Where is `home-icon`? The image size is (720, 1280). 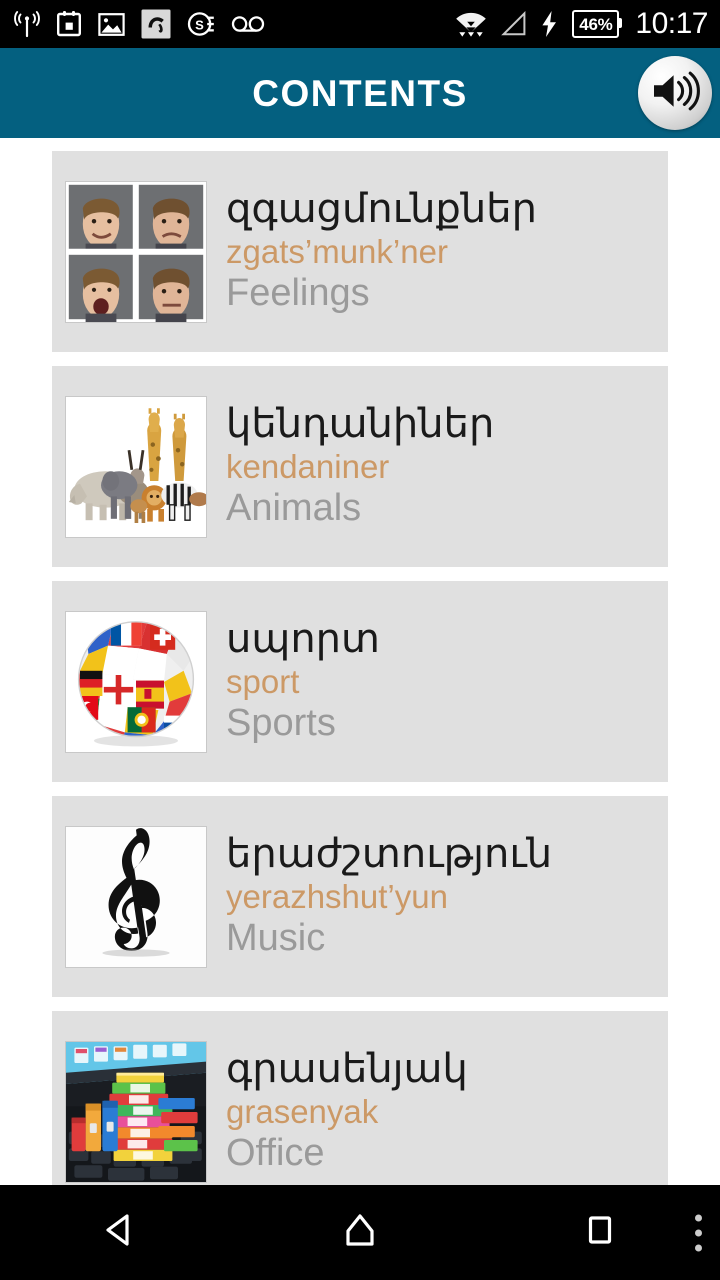 home-icon is located at coordinates (360, 1232).